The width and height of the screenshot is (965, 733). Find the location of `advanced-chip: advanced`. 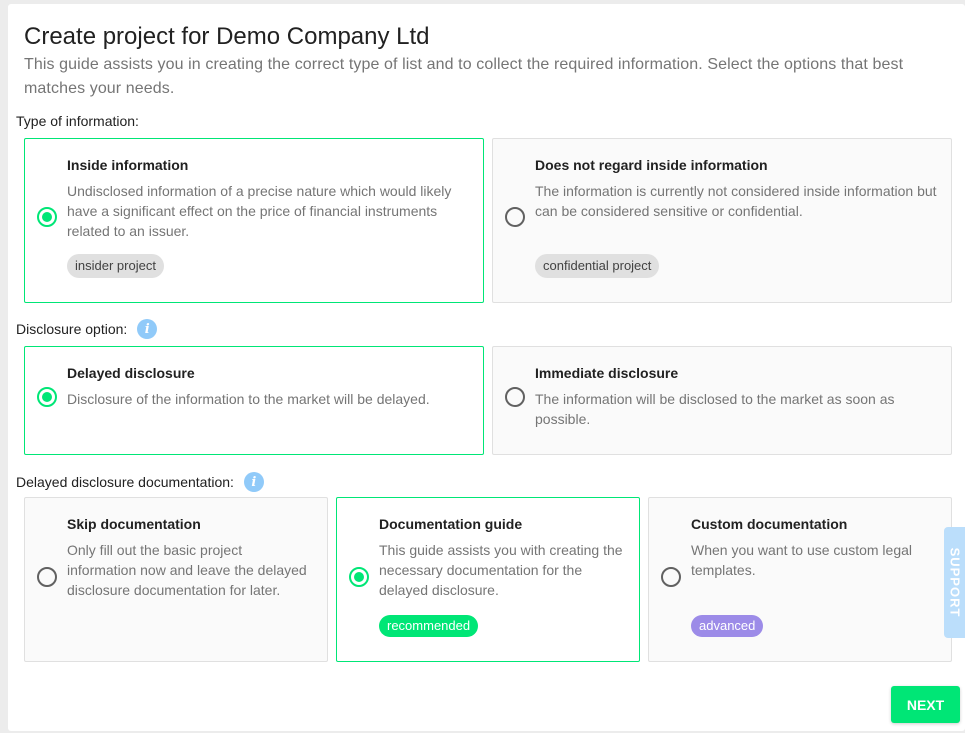

advanced-chip: advanced is located at coordinates (727, 626).